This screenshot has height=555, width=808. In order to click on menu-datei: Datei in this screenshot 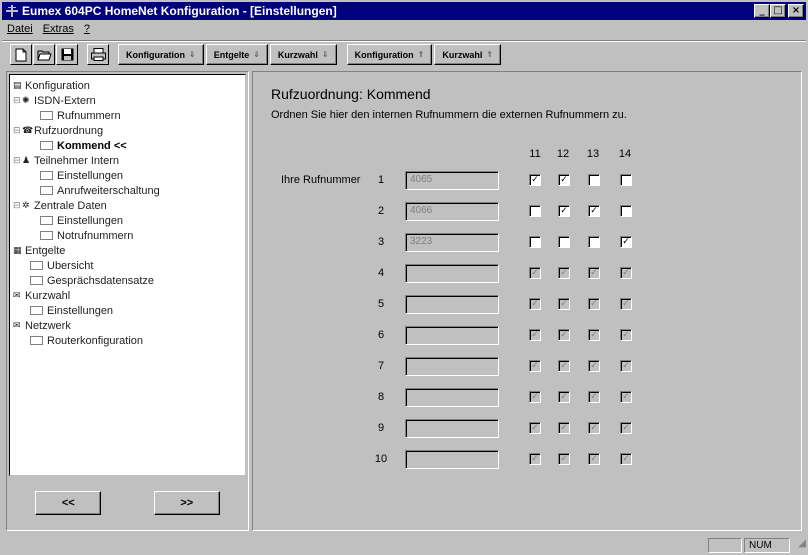, I will do `click(20, 29)`.